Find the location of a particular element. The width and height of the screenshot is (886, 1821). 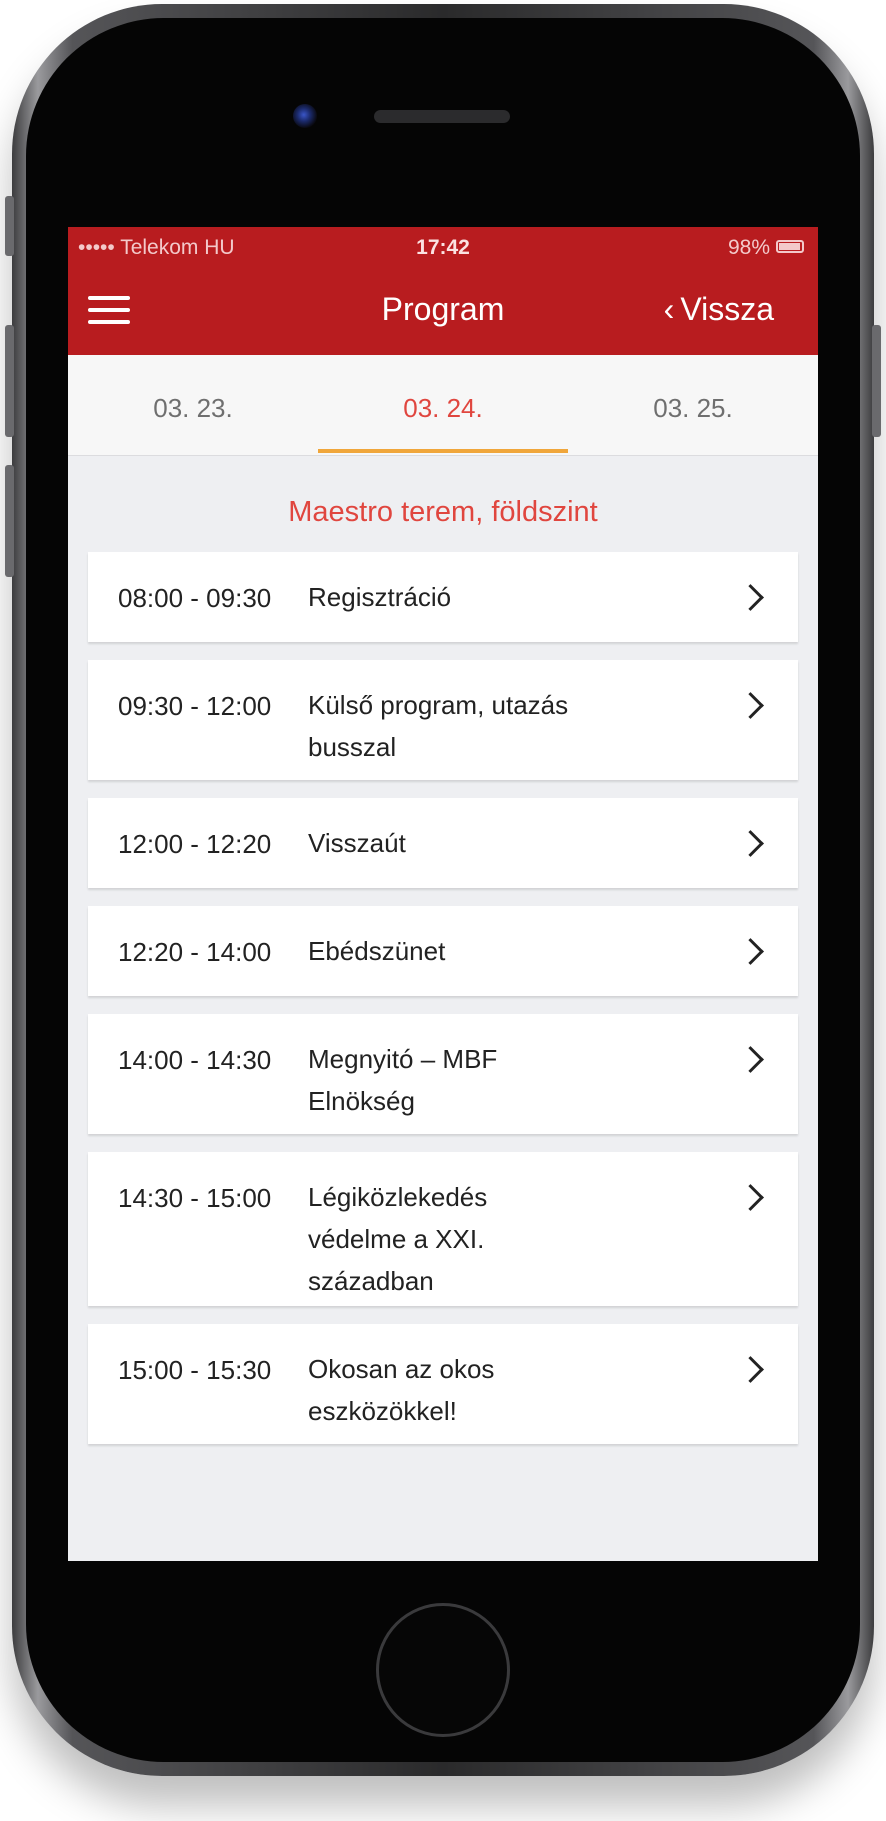

session-item: 14:00 - 14:30 Megnyitó – MBF Elnökség is located at coordinates (443, 1074).